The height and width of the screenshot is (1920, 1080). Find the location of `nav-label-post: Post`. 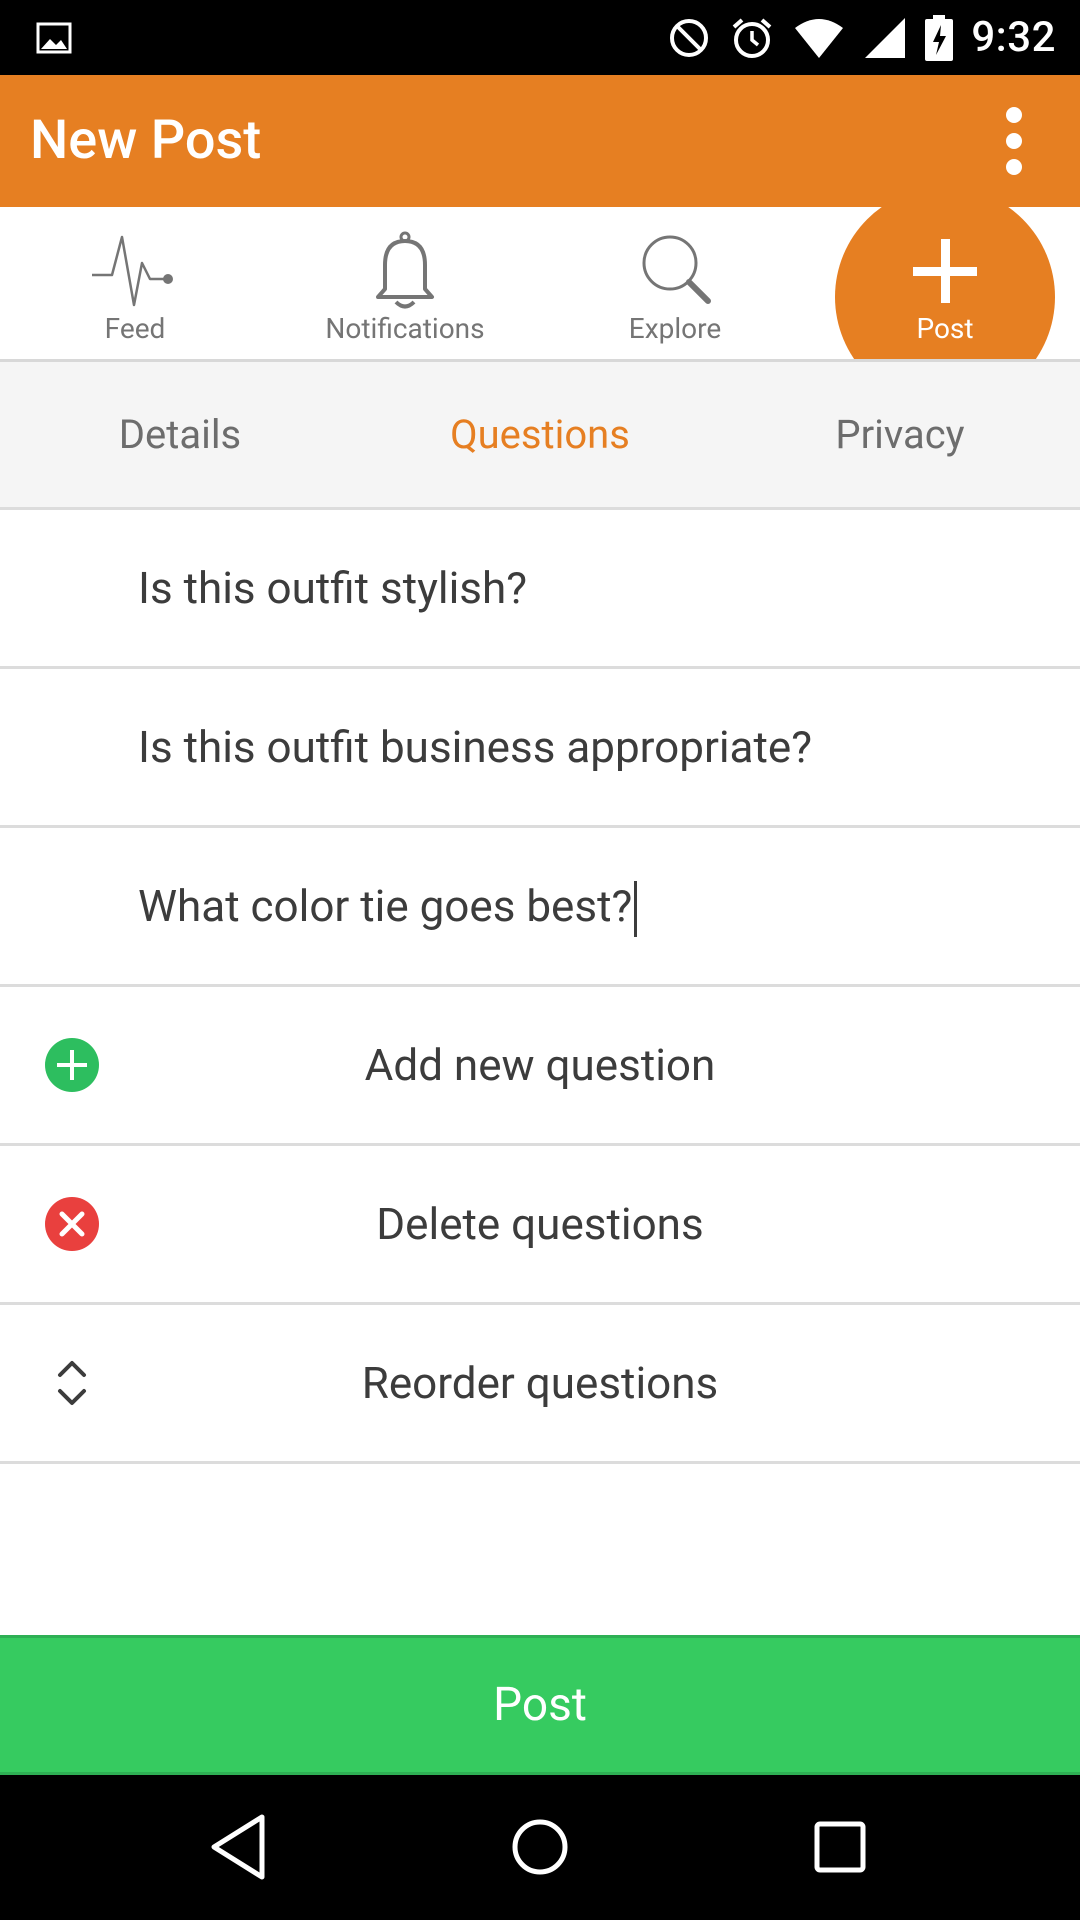

nav-label-post: Post is located at coordinates (945, 328).